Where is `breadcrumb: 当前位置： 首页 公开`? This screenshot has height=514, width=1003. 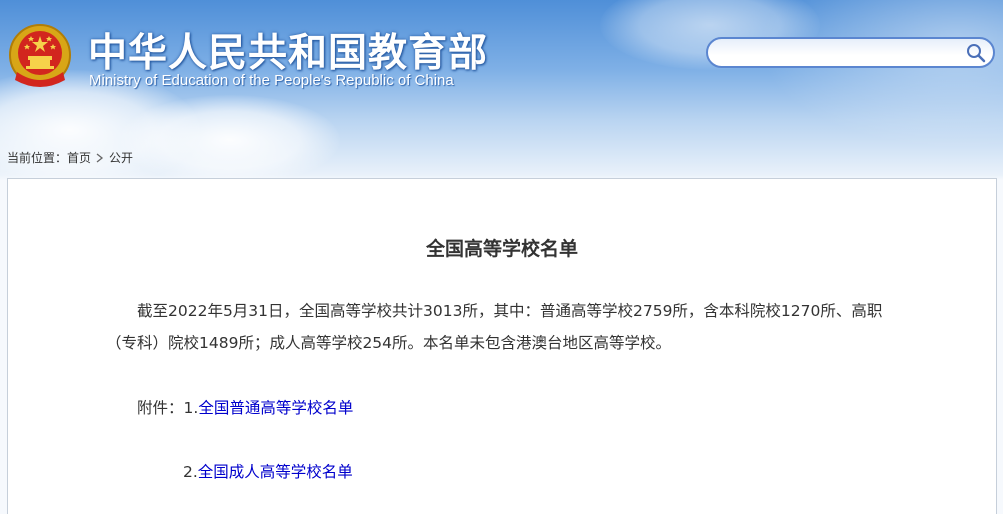 breadcrumb: 当前位置： 首页 公开 is located at coordinates (70, 157).